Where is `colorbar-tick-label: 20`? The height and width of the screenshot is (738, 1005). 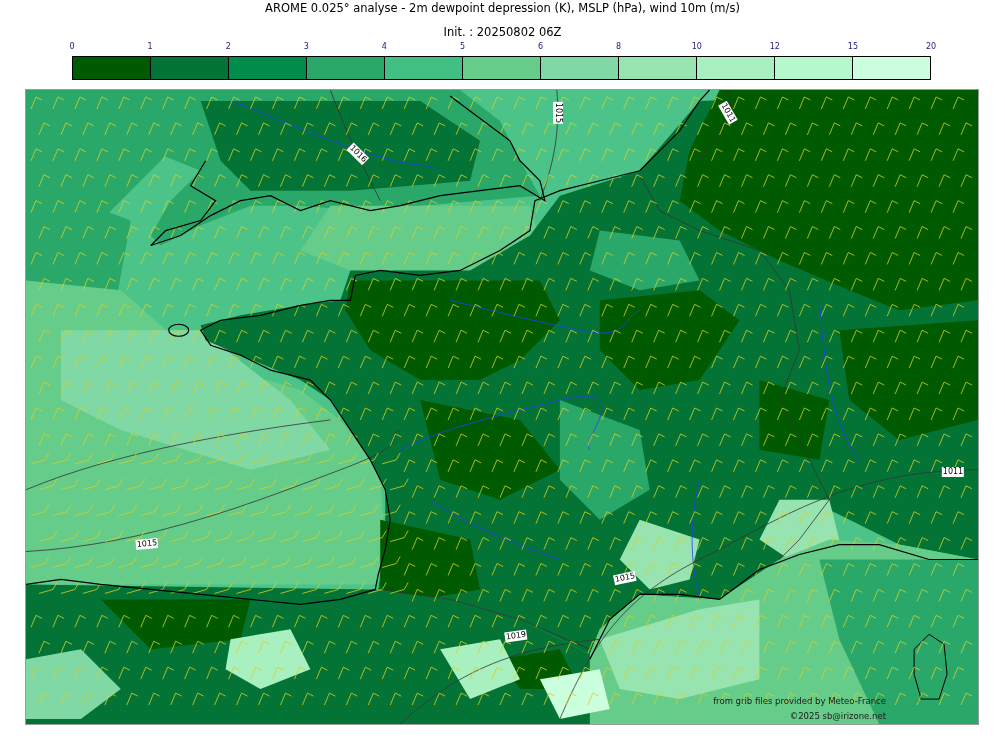 colorbar-tick-label: 20 is located at coordinates (931, 47).